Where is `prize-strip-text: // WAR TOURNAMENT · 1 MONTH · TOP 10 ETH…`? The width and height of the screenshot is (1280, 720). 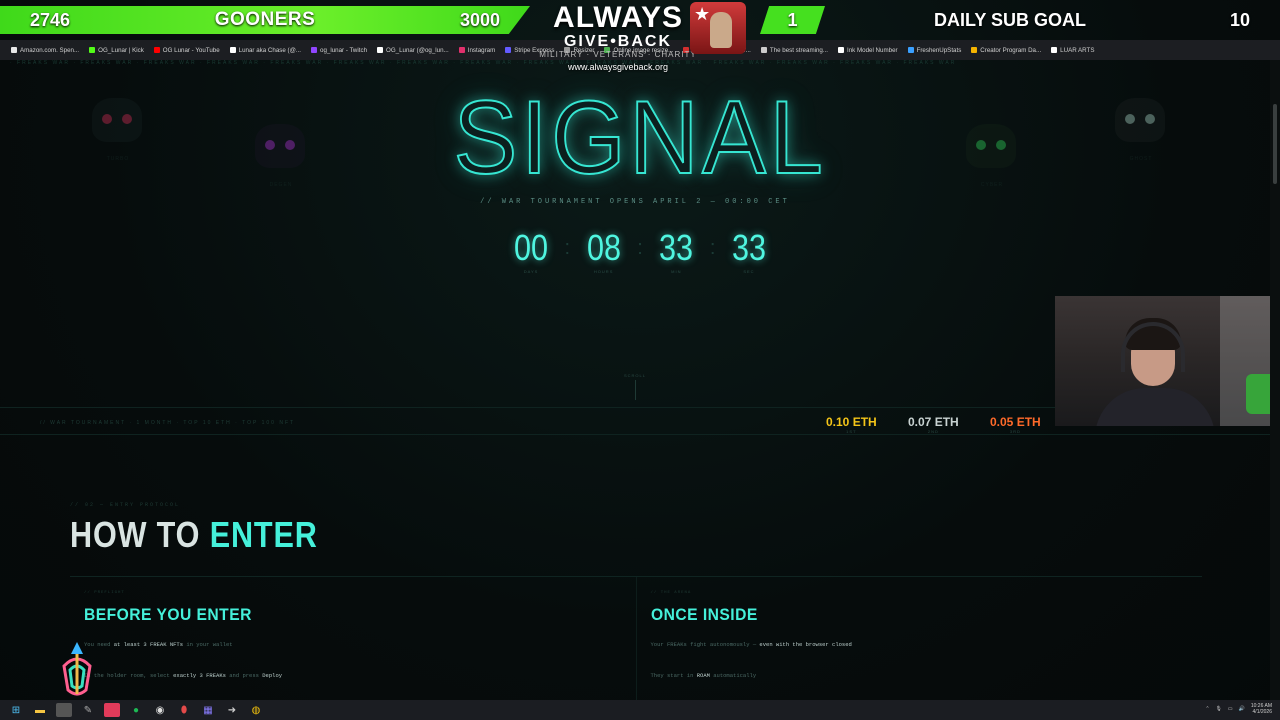 prize-strip-text: // WAR TOURNAMENT · 1 MONTH · TOP 10 ETH… is located at coordinates (168, 423).